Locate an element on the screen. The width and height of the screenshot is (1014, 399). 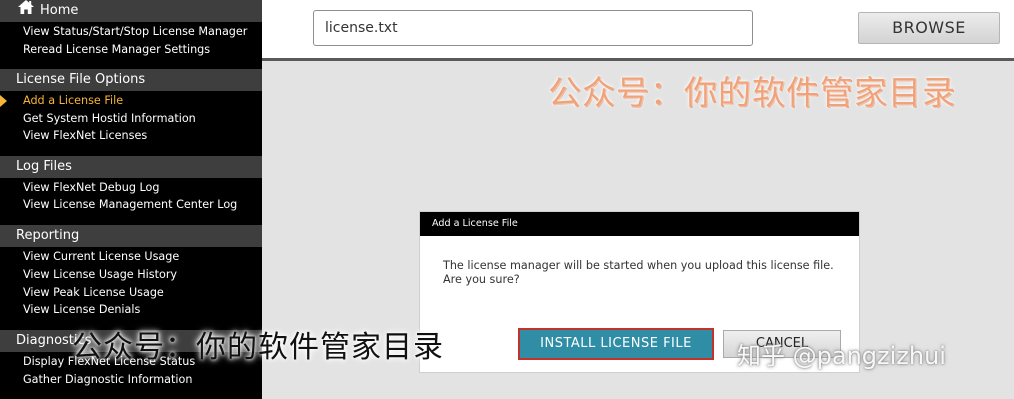
sidebar-item-view-flexnet-licenses: View FlexNet Licenses is located at coordinates (85, 135).